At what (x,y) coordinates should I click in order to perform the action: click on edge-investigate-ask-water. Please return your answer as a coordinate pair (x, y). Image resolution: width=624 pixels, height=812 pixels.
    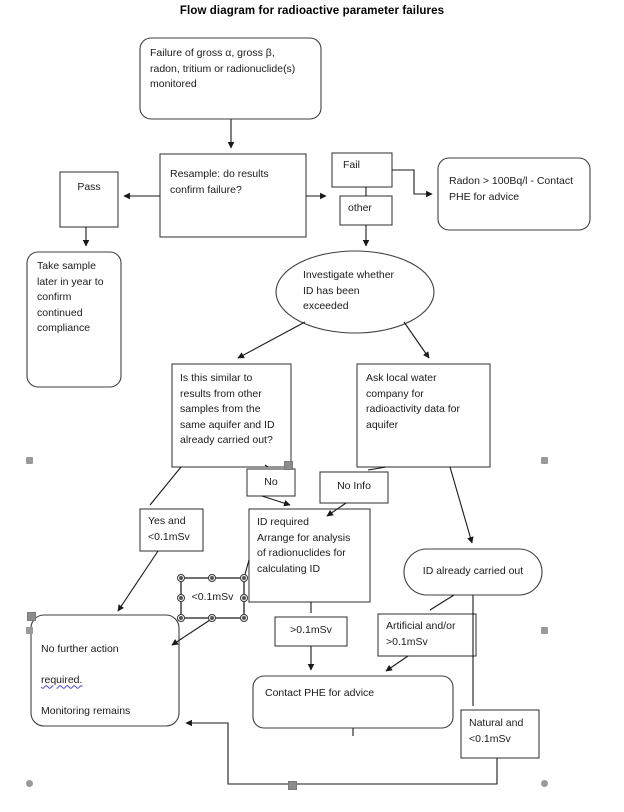
    Looking at the image, I should click on (416, 340).